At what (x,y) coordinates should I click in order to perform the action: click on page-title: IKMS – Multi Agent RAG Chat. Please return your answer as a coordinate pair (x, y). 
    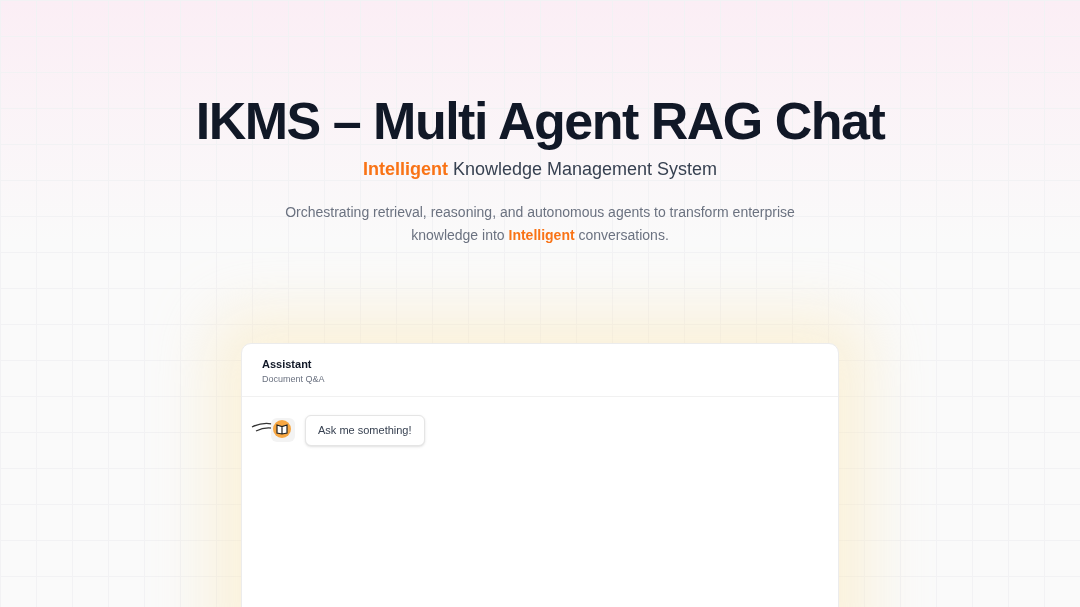
    Looking at the image, I should click on (540, 121).